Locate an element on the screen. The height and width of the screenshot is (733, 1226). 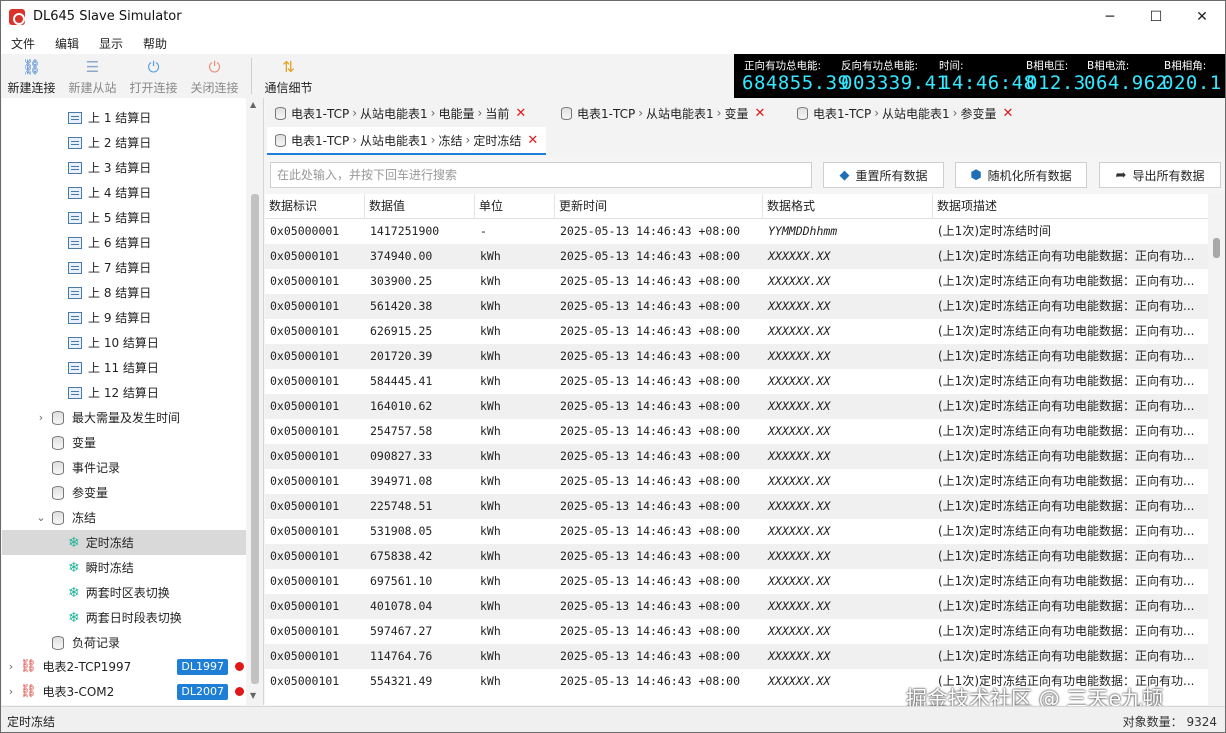
minimize-button: ─ is located at coordinates (1110, 16).